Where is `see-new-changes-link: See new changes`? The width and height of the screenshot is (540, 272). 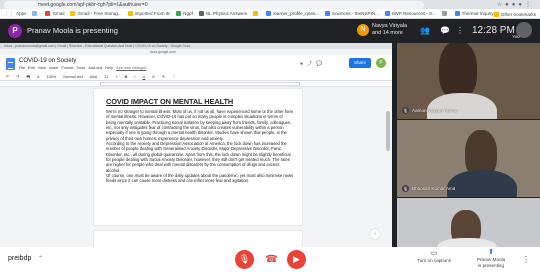
see-new-changes-link: See new changes is located at coordinates (131, 68).